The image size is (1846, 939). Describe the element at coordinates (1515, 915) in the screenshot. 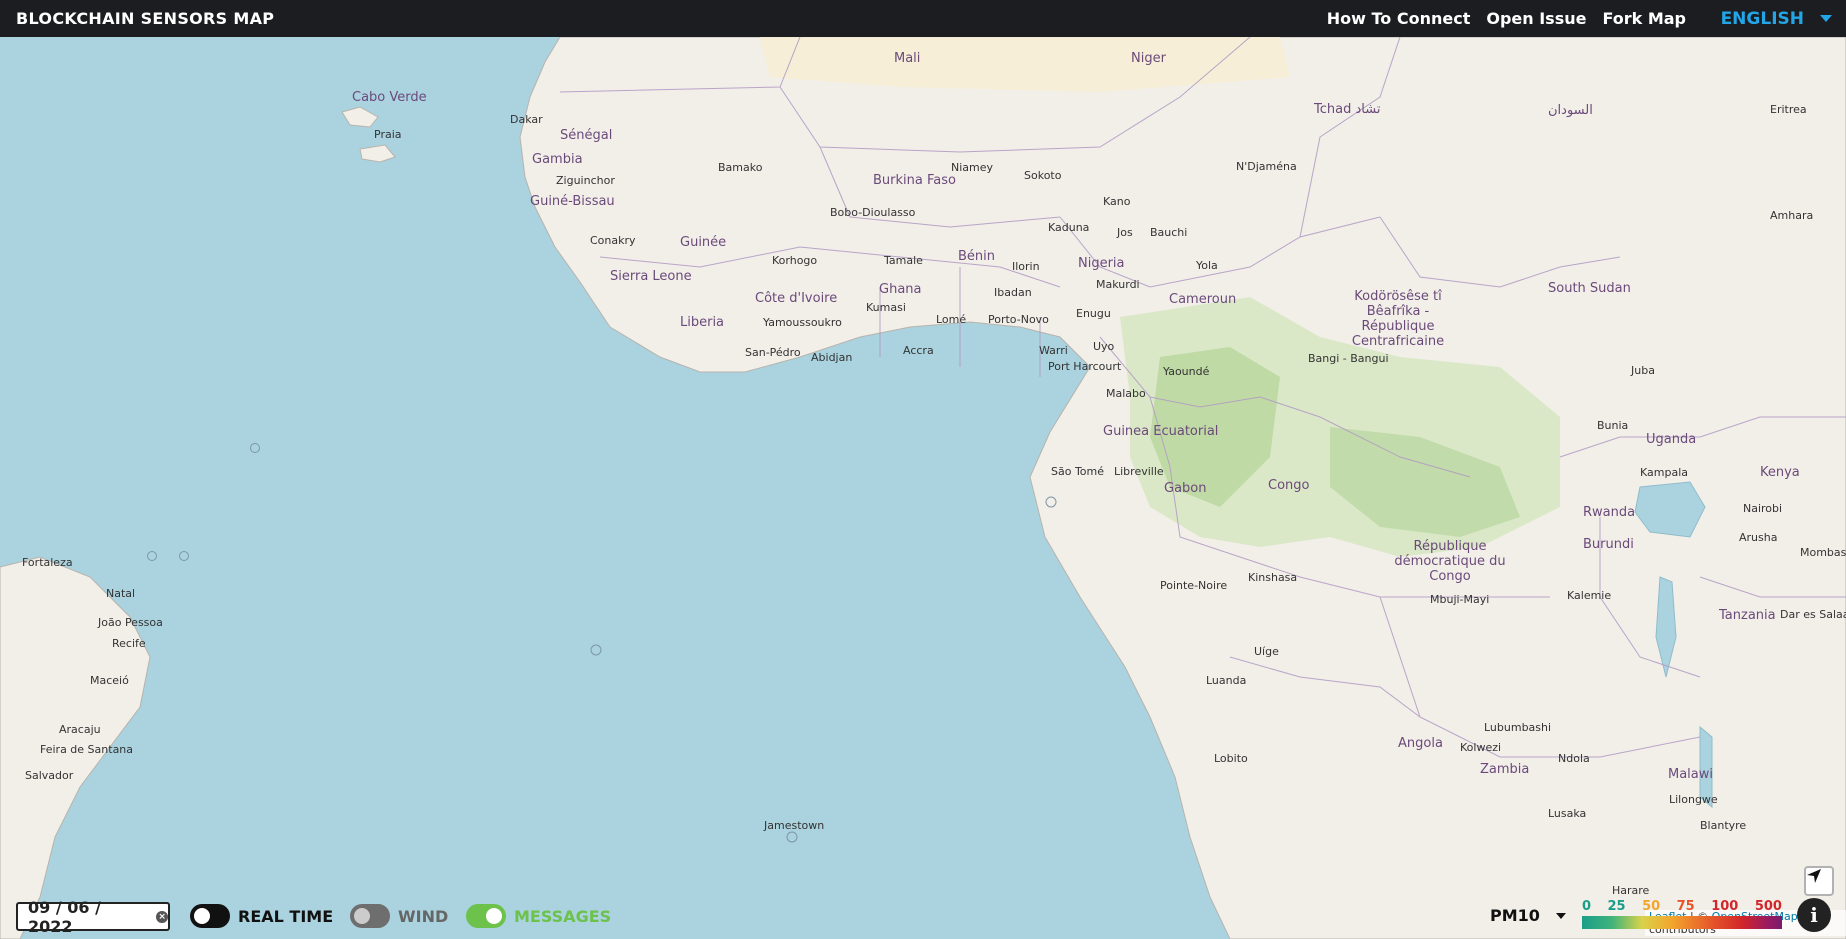

I see `pollutant-label: PM10` at that location.